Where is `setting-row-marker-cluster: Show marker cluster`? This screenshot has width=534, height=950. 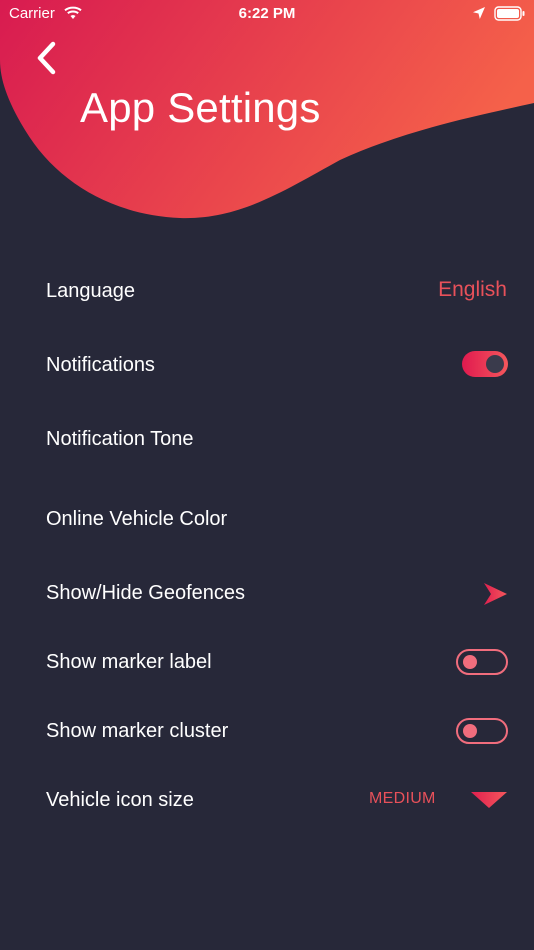 setting-row-marker-cluster: Show marker cluster is located at coordinates (267, 731).